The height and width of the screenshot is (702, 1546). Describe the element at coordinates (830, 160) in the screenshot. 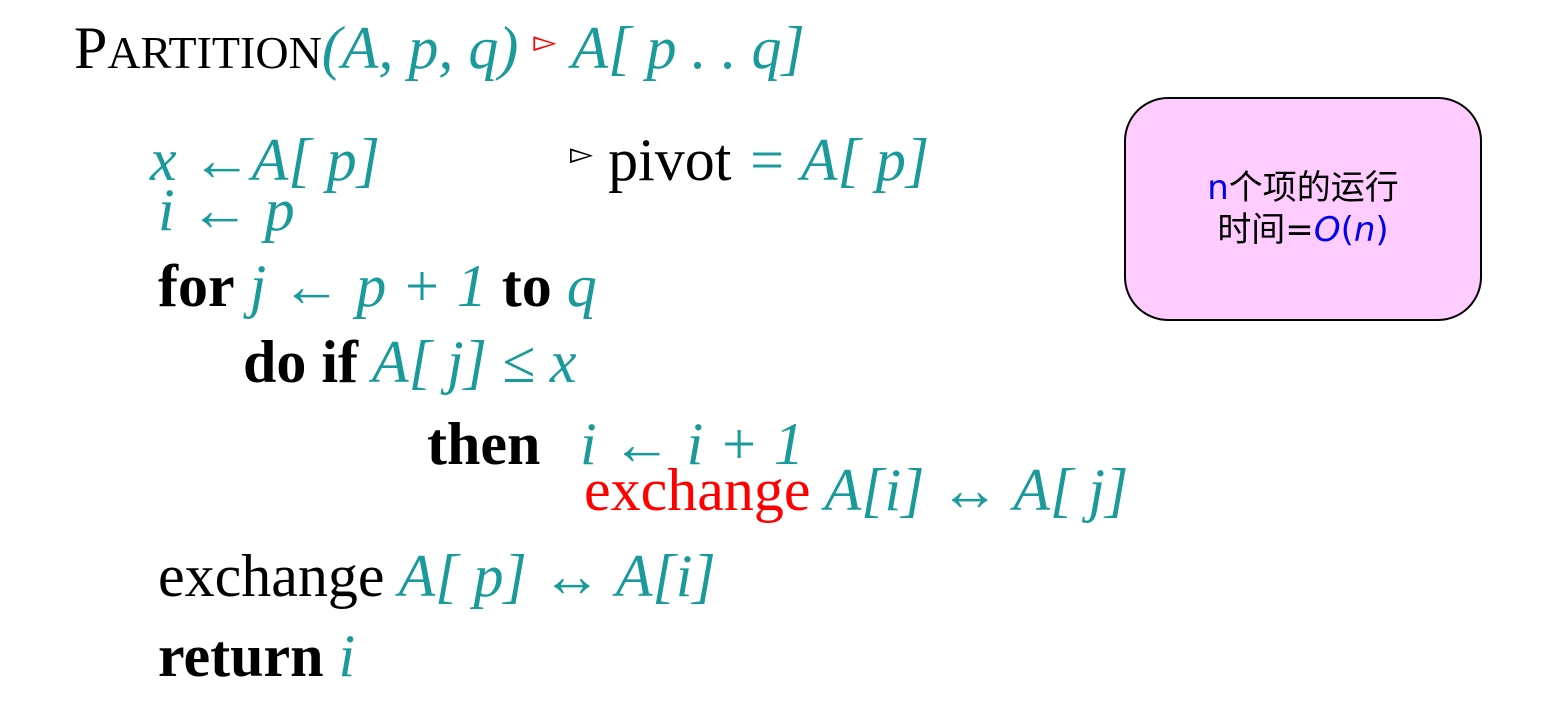

I see `pivot-expr: = A[ p]` at that location.